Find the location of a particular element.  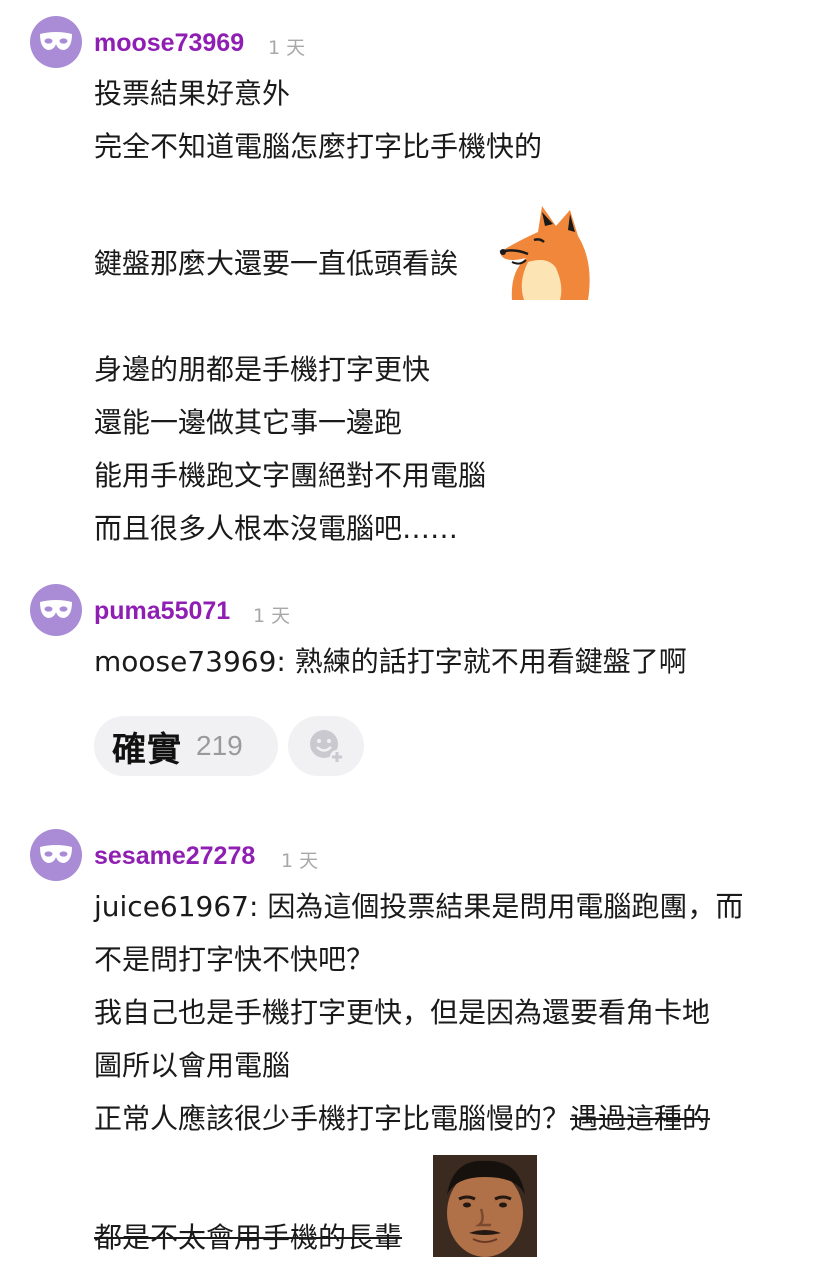

comment-text: 正常人應該很少手機打字比電腦慢的？ is located at coordinates (332, 1118).